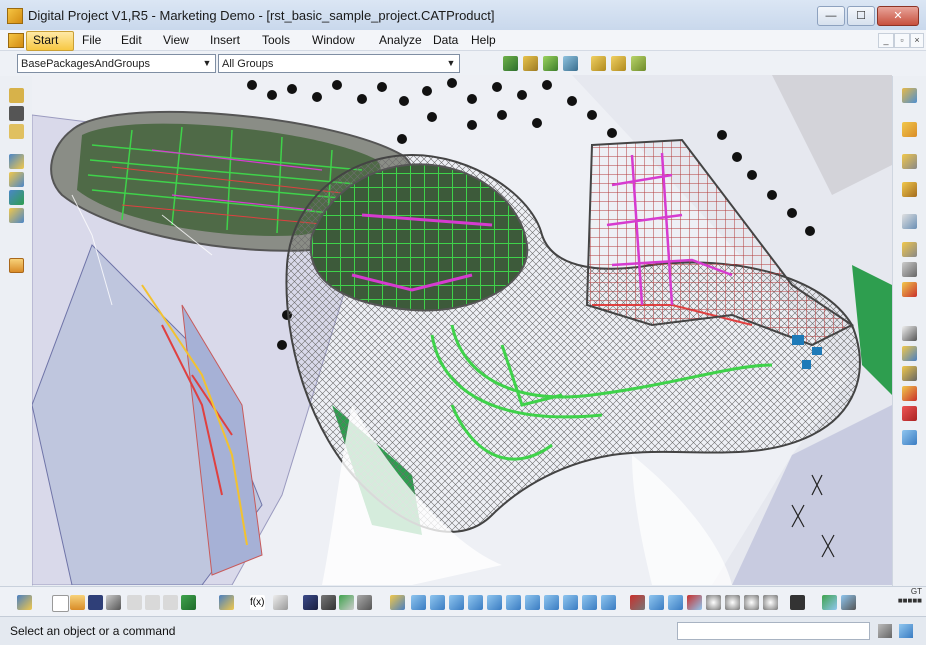 The height and width of the screenshot is (645, 926). I want to click on menu-view: View, so click(176, 40).